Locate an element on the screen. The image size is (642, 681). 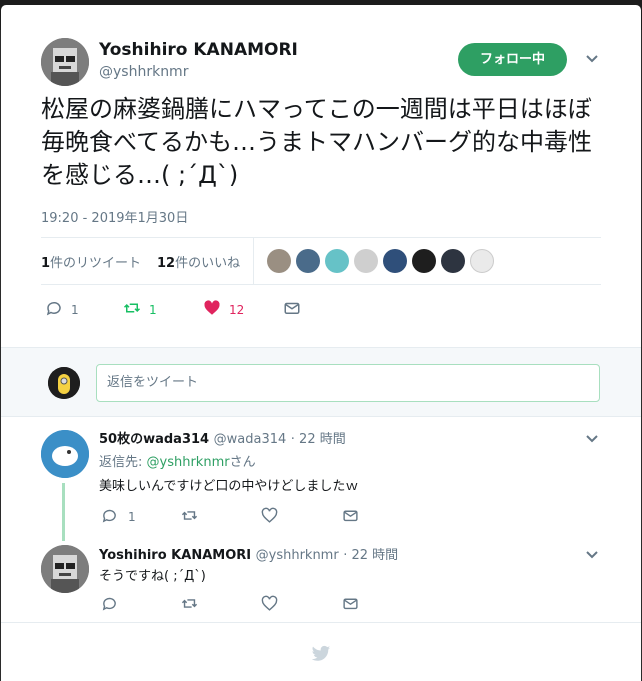
reply-author-name: Yoshihiro KANAMORI @yshhrknmr · 22 時間 is located at coordinates (248, 553).